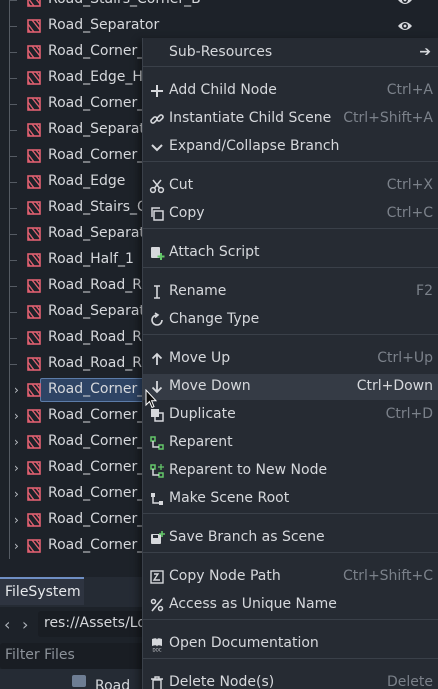 The width and height of the screenshot is (438, 689). What do you see at coordinates (157, 415) in the screenshot?
I see `duplicate-icon` at bounding box center [157, 415].